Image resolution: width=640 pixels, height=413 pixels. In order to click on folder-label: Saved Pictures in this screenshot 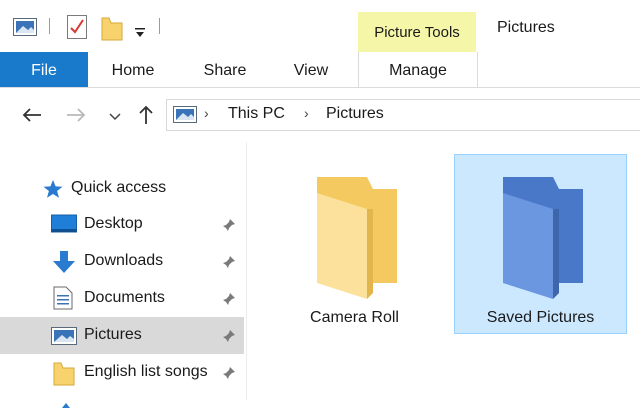, I will do `click(540, 317)`.